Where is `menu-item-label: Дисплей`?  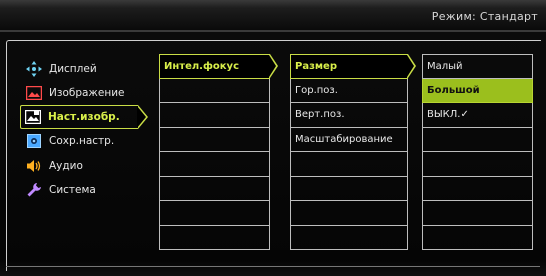 menu-item-label: Дисплей is located at coordinates (73, 69).